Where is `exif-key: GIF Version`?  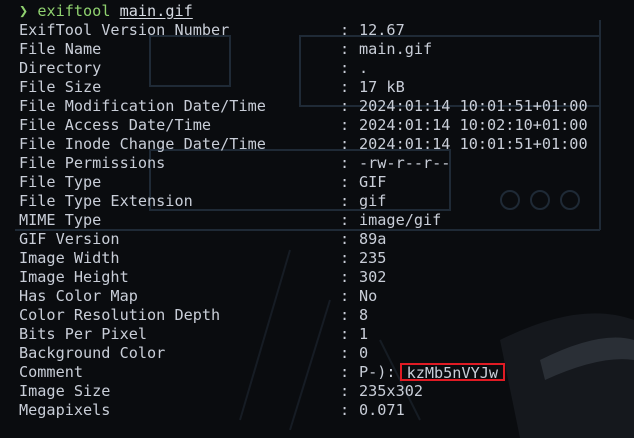
exif-key: GIF Version is located at coordinates (69, 239).